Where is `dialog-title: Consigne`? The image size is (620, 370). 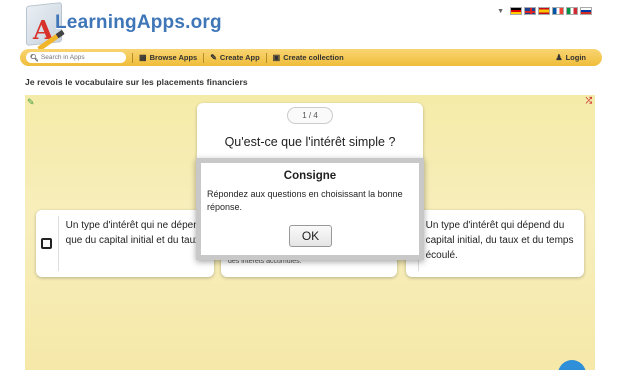
dialog-title: Consigne is located at coordinates (310, 176).